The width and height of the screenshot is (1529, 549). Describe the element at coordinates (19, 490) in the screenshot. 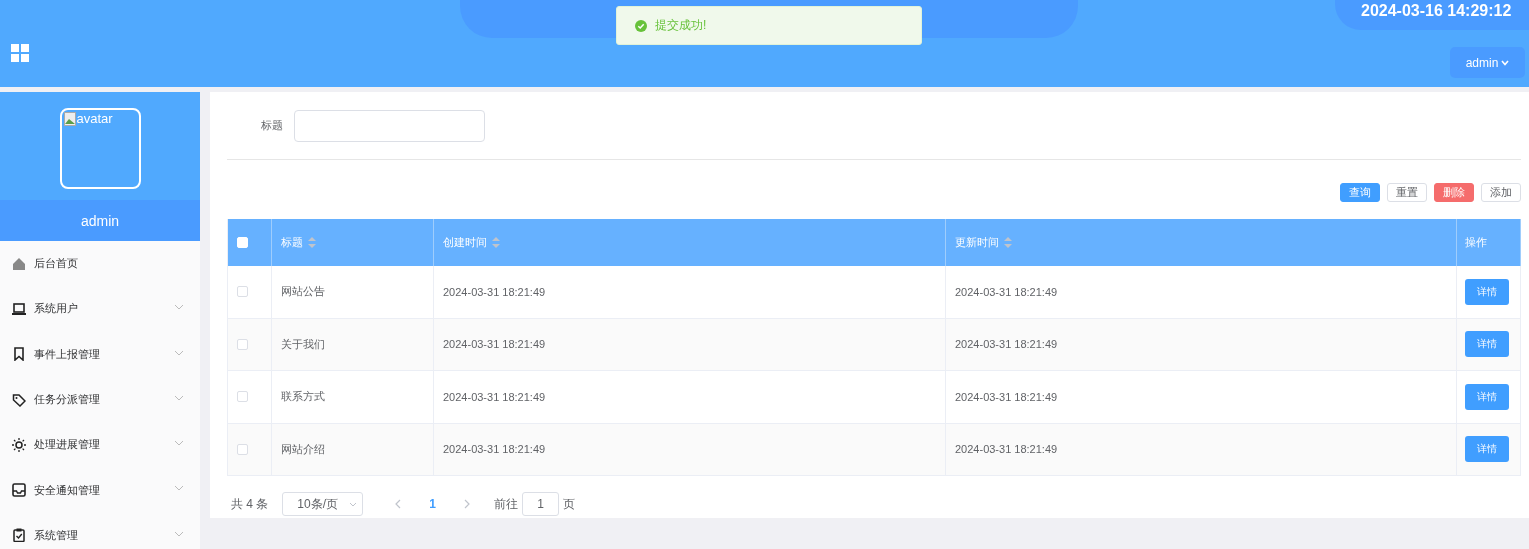

I see `inbox-icon` at that location.